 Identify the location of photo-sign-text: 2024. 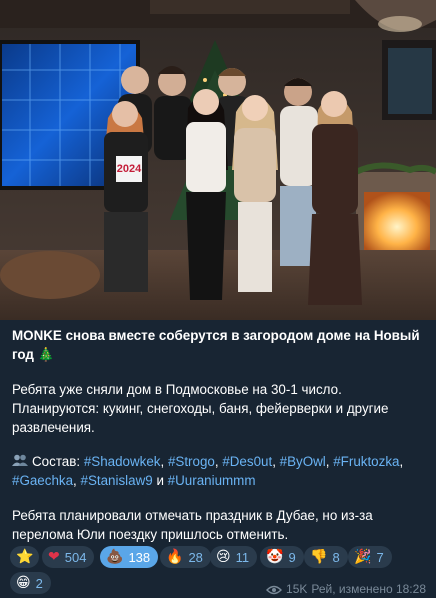
(129, 169).